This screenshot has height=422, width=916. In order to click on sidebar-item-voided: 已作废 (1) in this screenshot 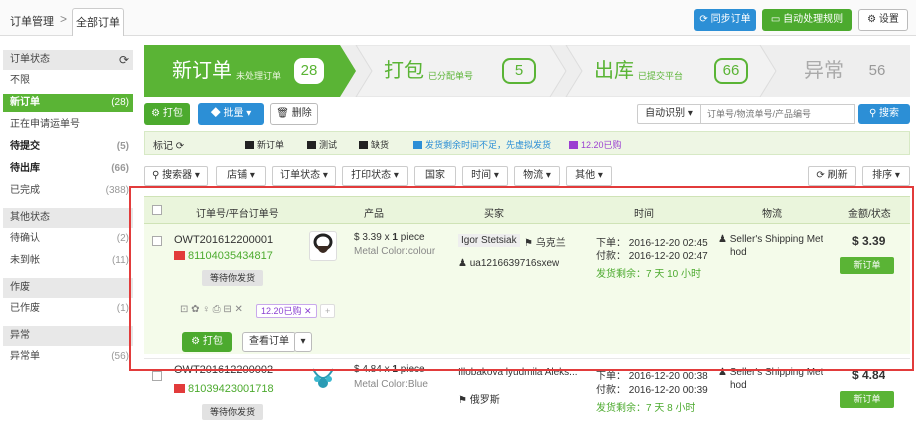, I will do `click(68, 309)`.